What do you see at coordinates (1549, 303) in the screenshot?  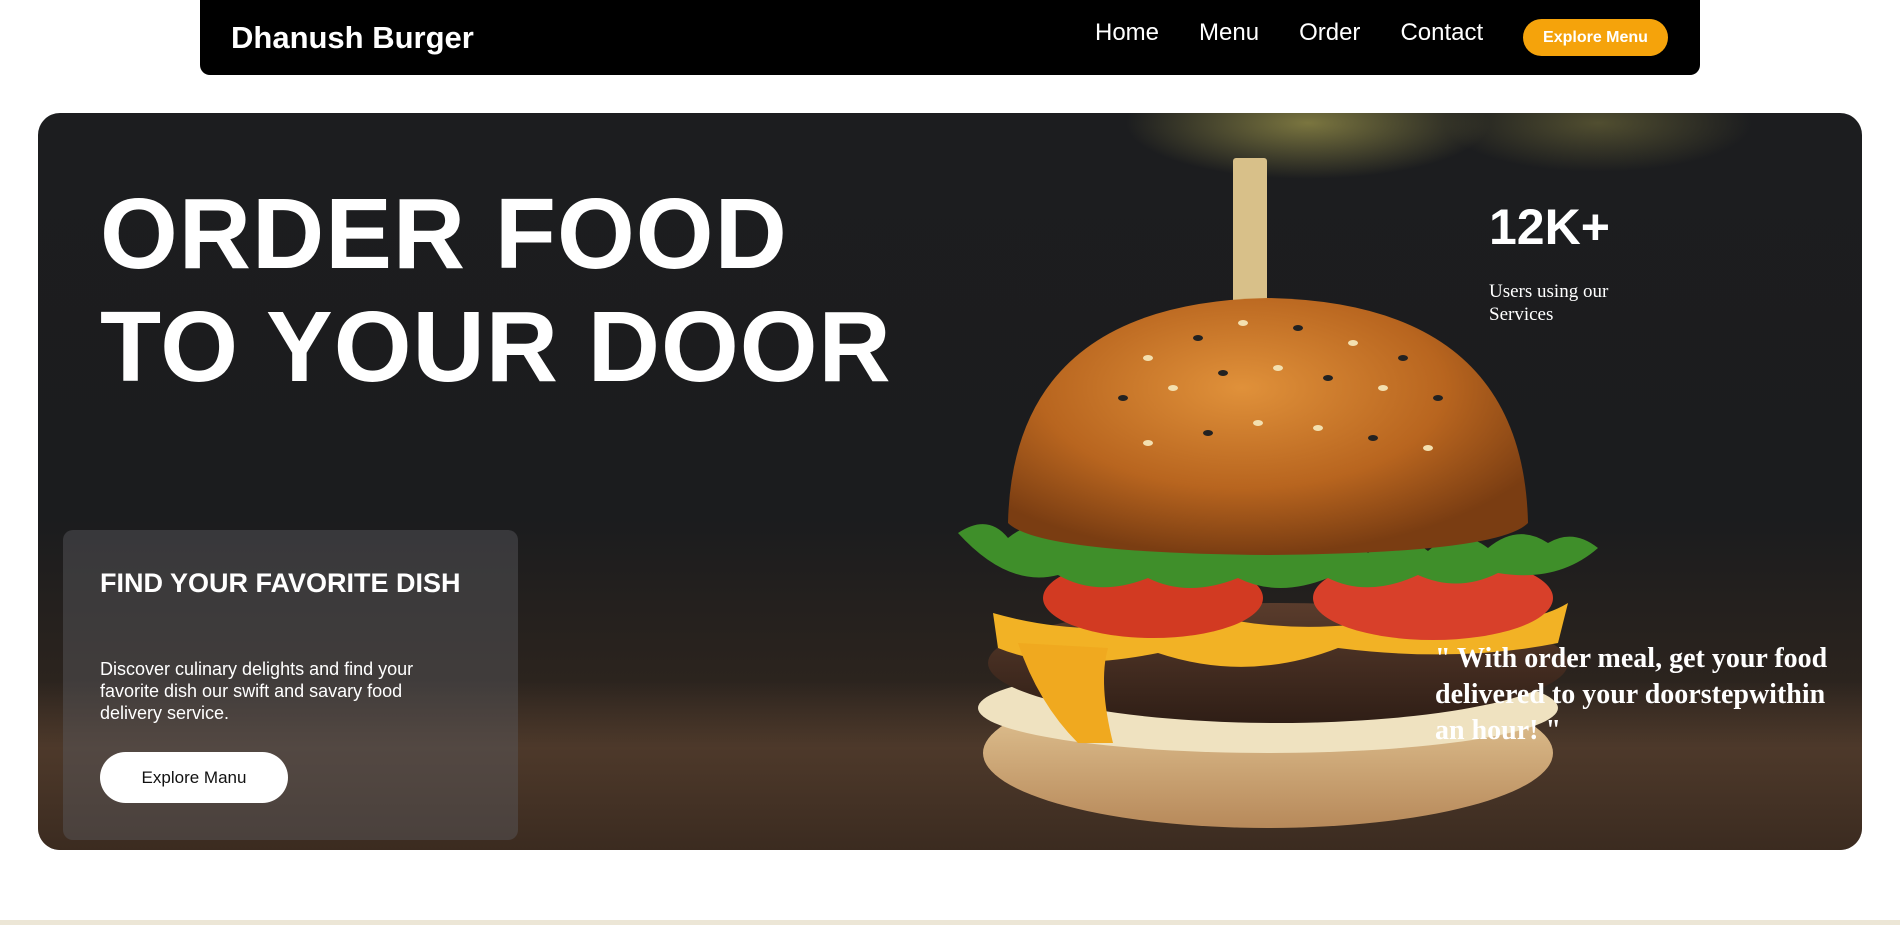 I see `users-stat-label: Users using our Services` at bounding box center [1549, 303].